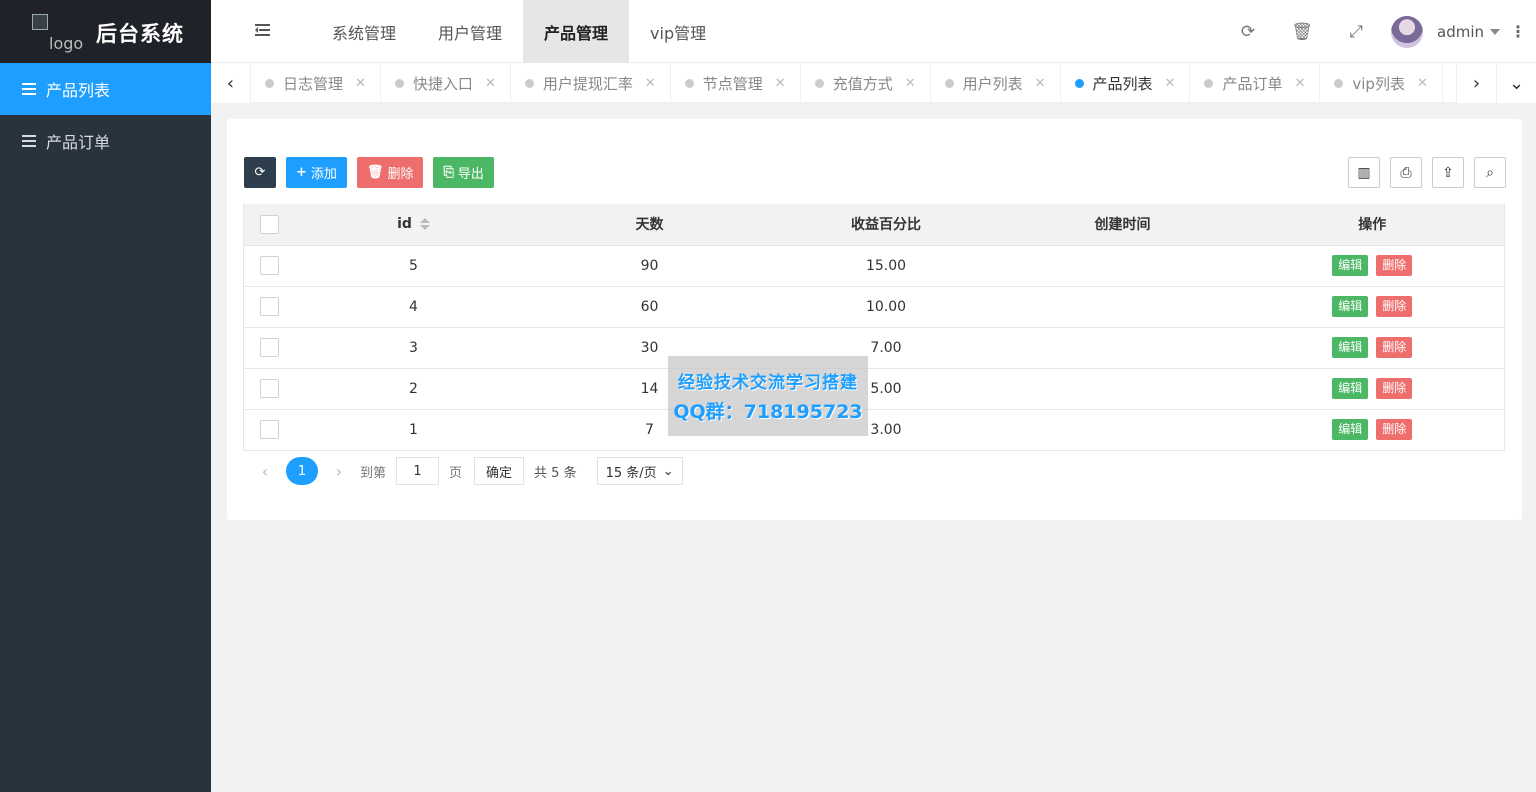  What do you see at coordinates (1122, 225) in the screenshot?
I see `col-created: 创建时间` at bounding box center [1122, 225].